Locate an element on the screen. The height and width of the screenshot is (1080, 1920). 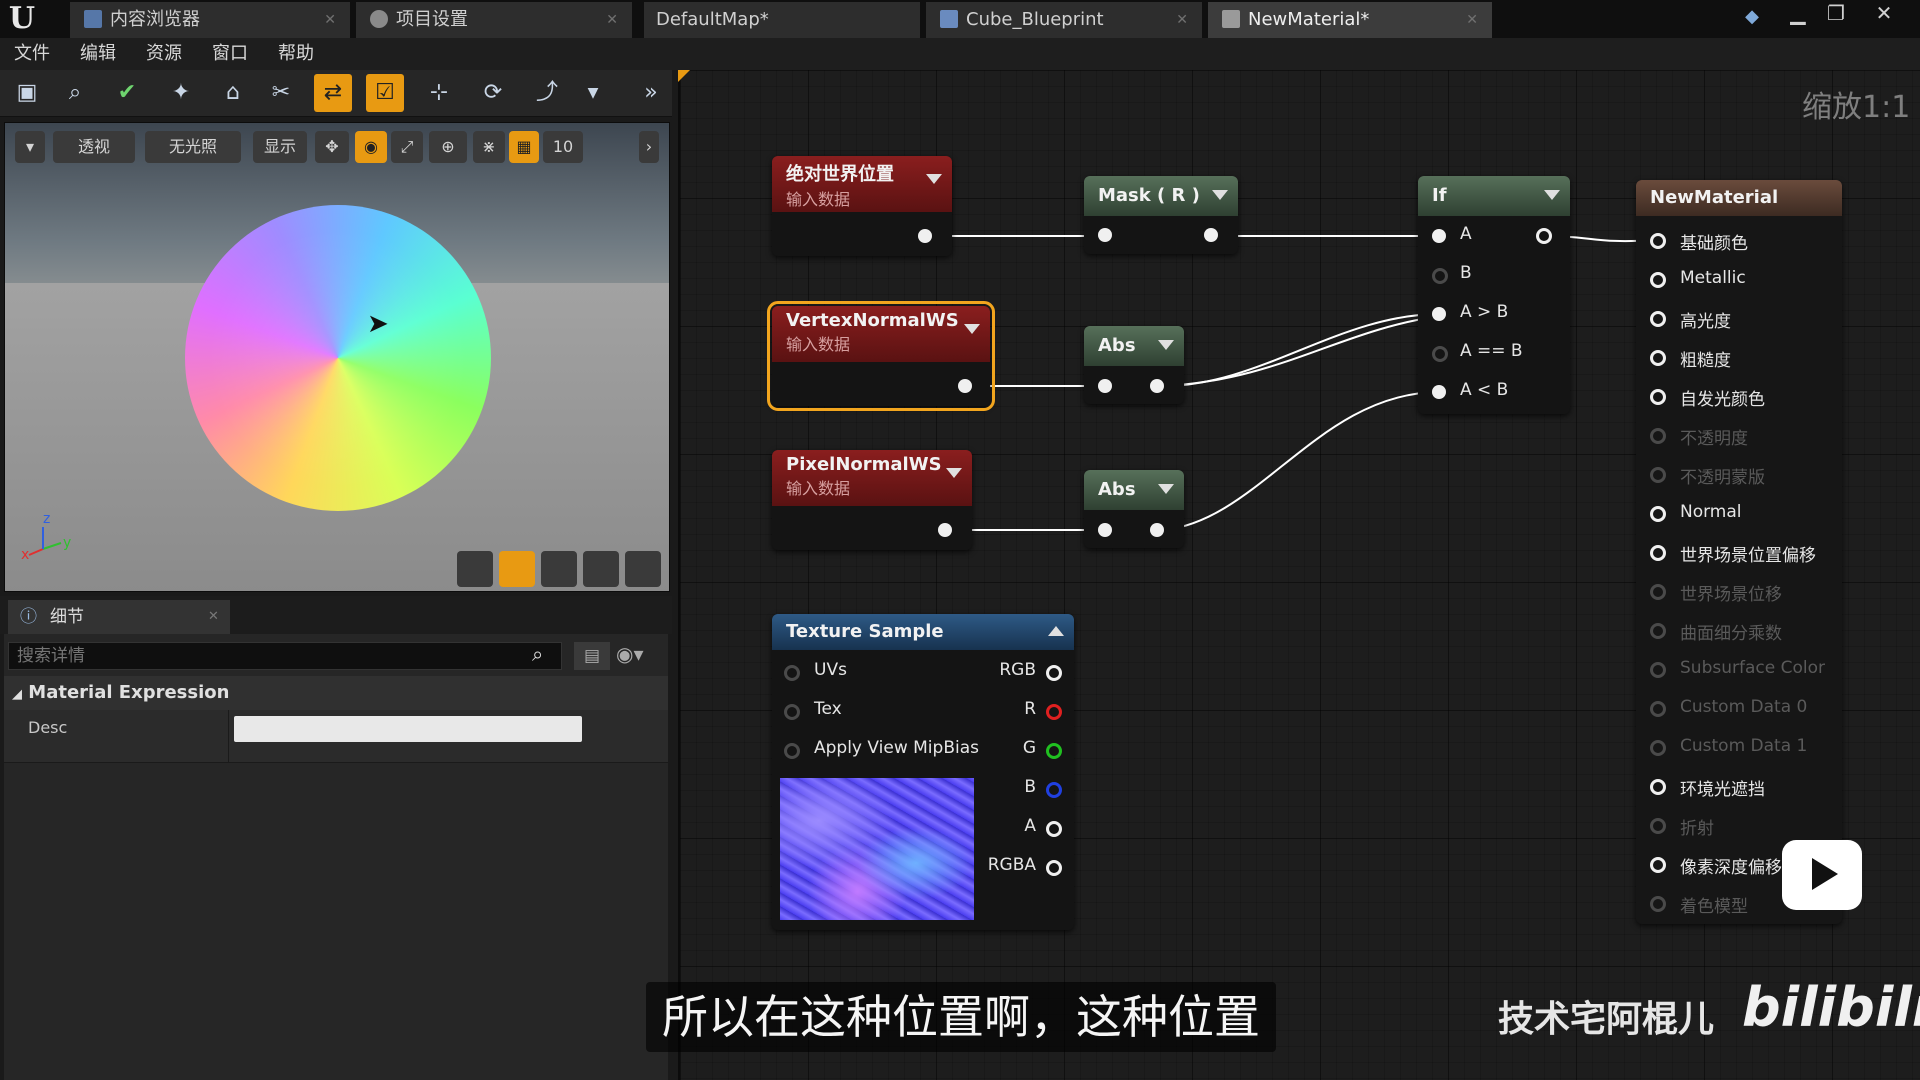
material-pin-row: 不透明蒙版 is located at coordinates (1739, 475).